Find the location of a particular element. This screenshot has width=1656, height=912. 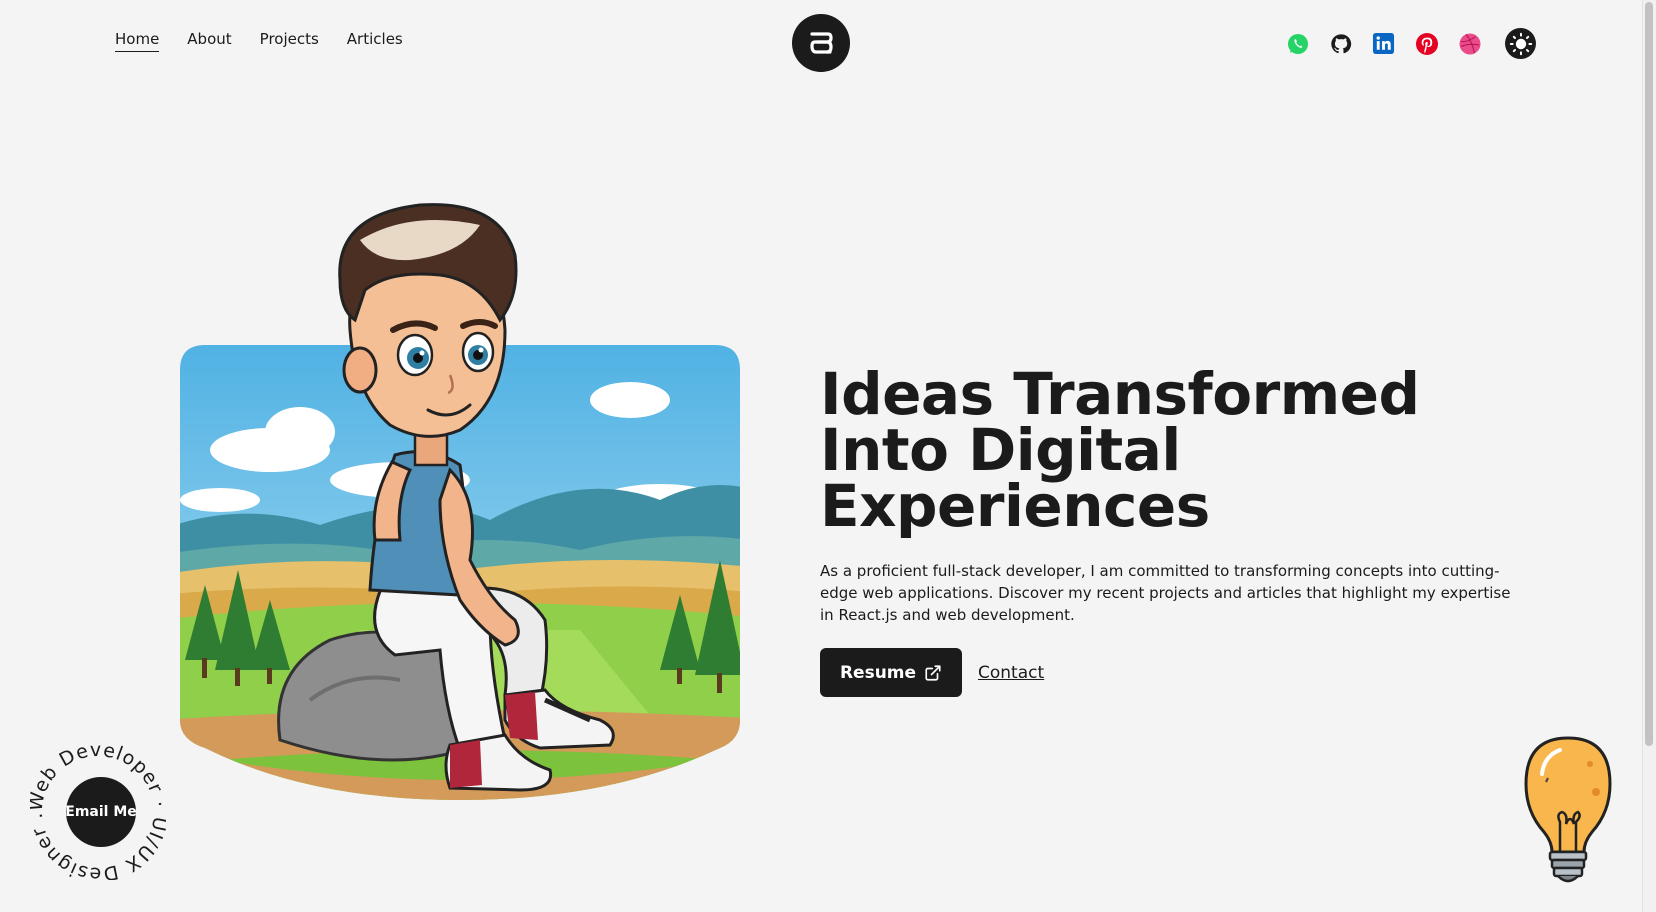

email-me-button: Email Me is located at coordinates (101, 812).